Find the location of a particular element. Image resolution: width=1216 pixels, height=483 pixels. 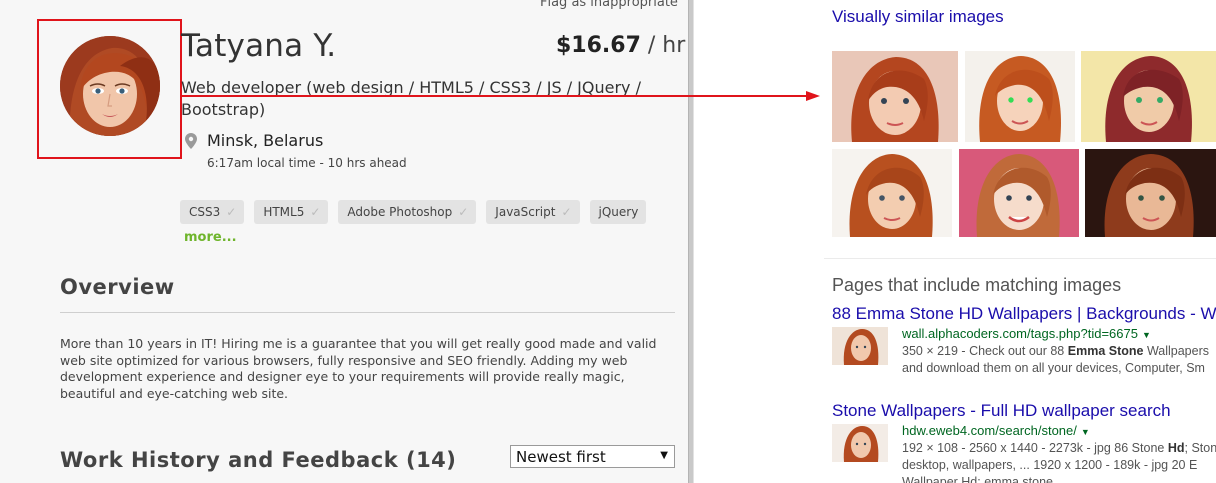

skill-tag: CSS3 ✓ is located at coordinates (212, 212).